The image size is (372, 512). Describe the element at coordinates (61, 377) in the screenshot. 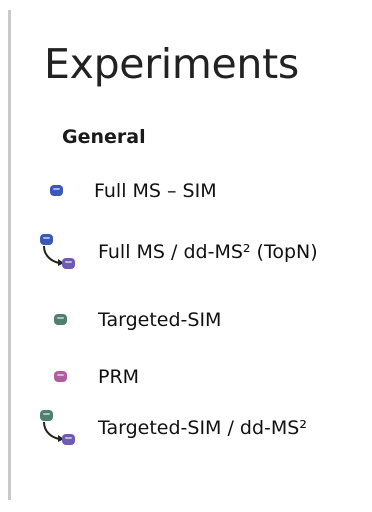

I see `prm-icon` at that location.